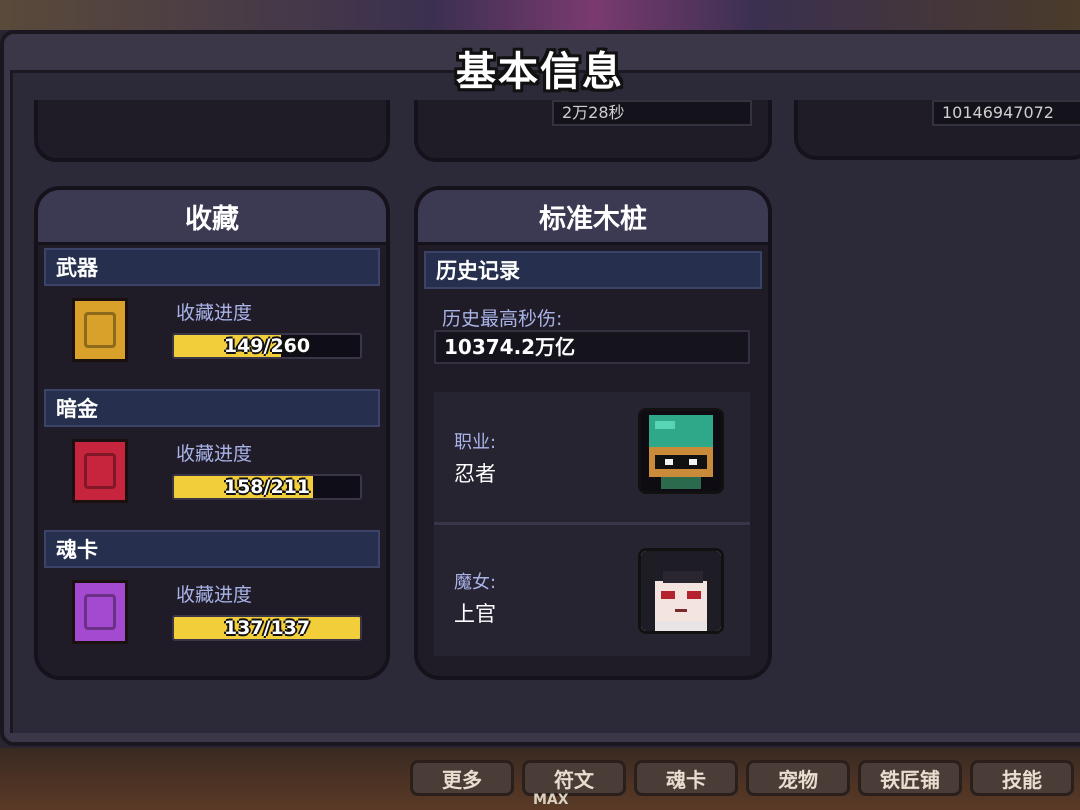 The height and width of the screenshot is (810, 1080). I want to click on collection-section-header: 武器, so click(212, 267).